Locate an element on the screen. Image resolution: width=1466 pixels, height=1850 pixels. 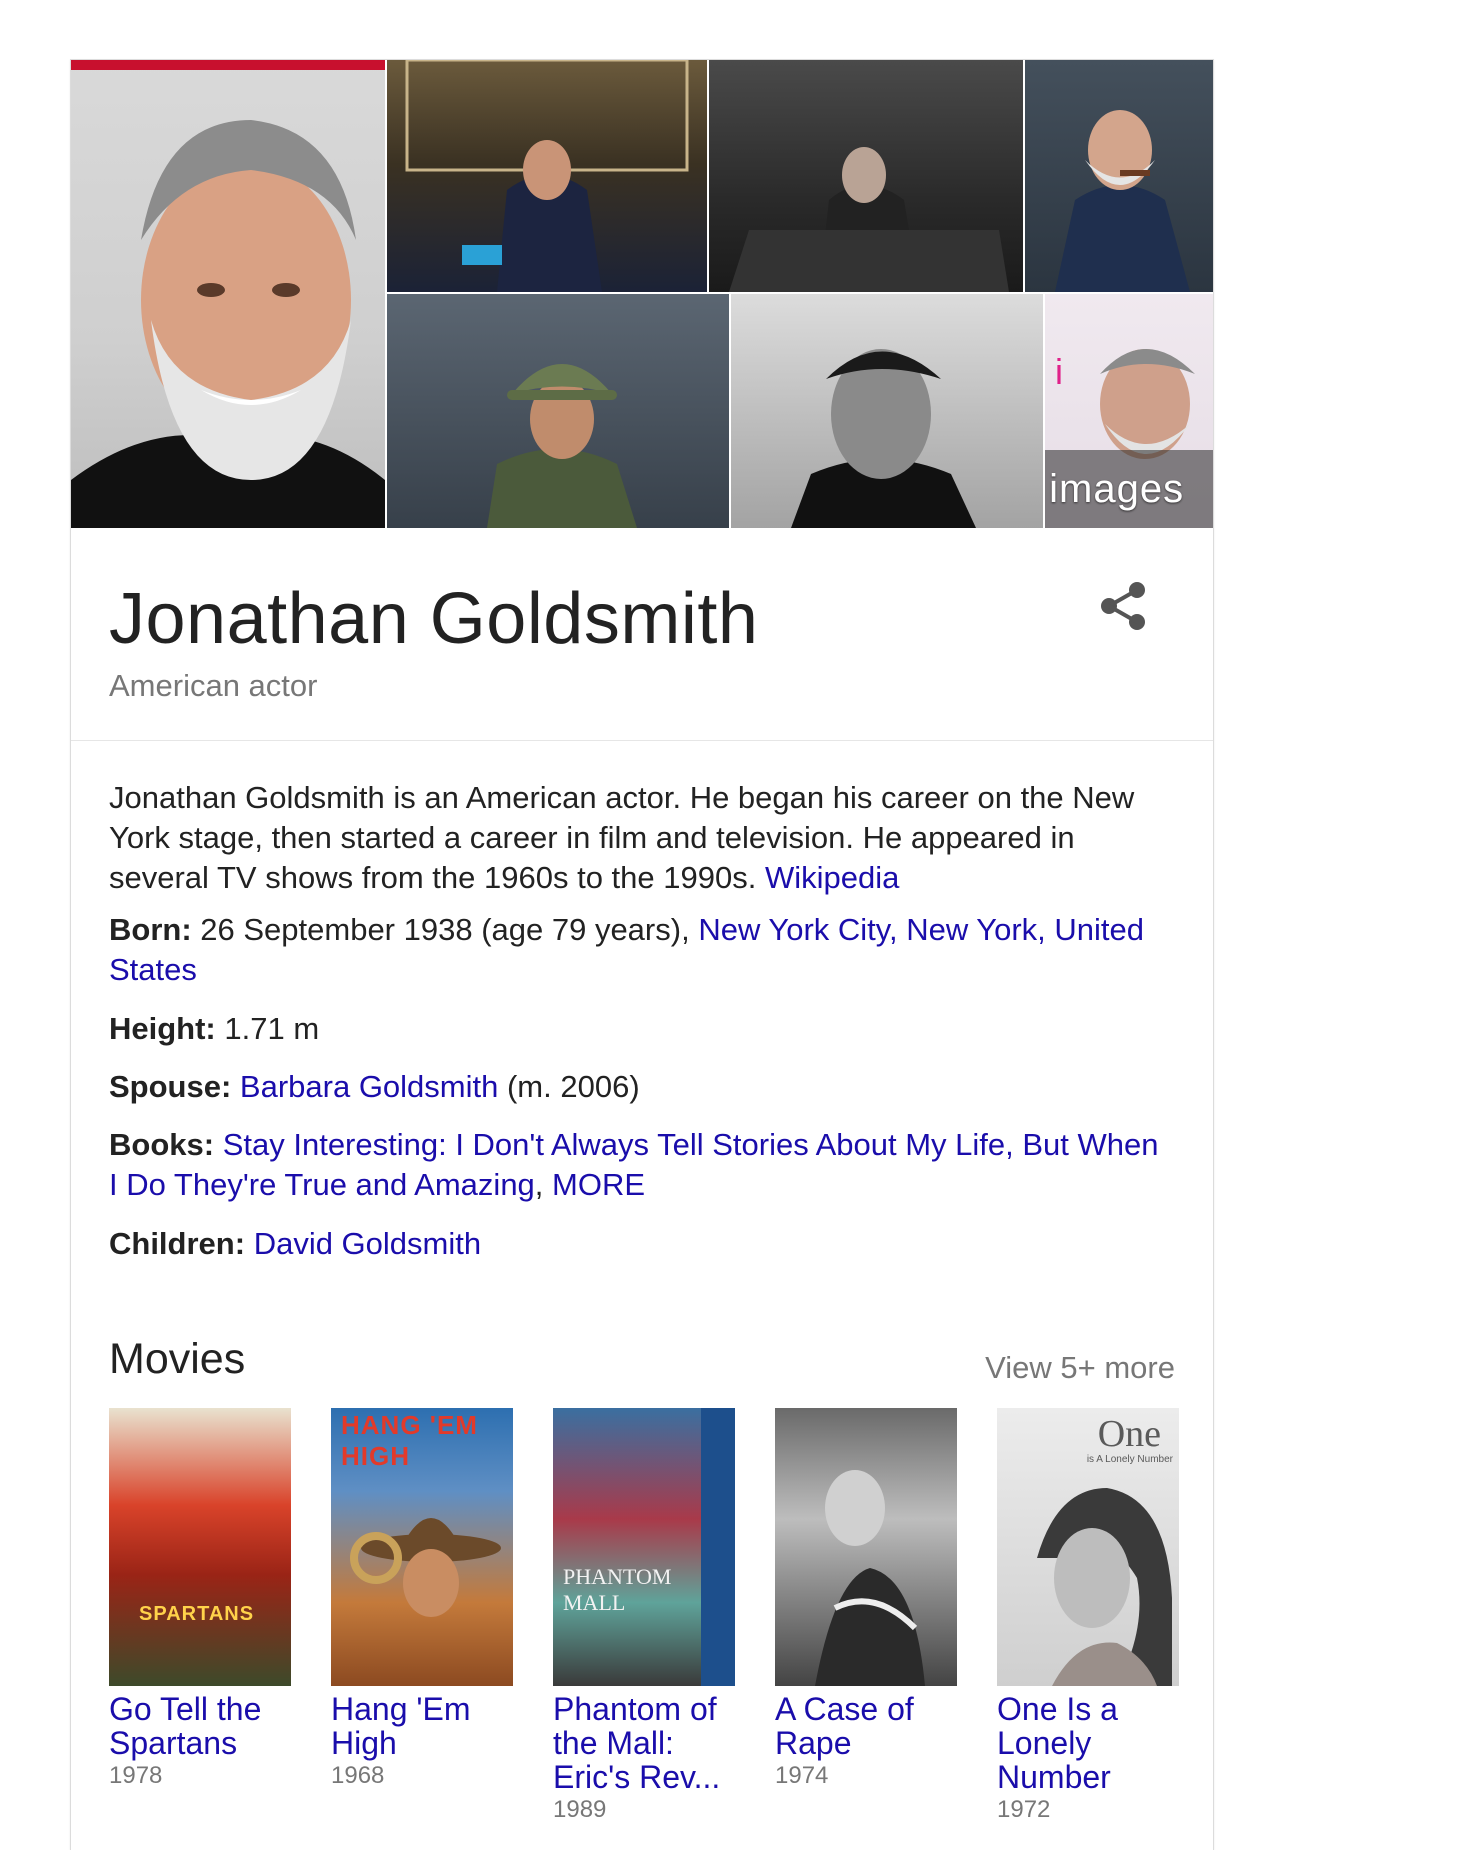
cigar-man-illustration is located at coordinates (1122, 201).